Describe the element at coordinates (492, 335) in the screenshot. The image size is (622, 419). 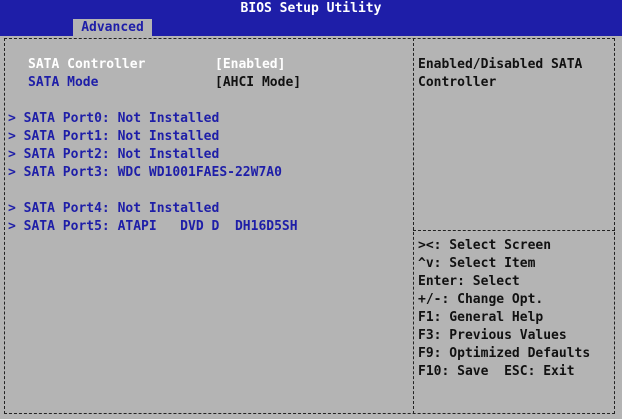
I see `key-help-previous-values: F3: Previous Values` at that location.